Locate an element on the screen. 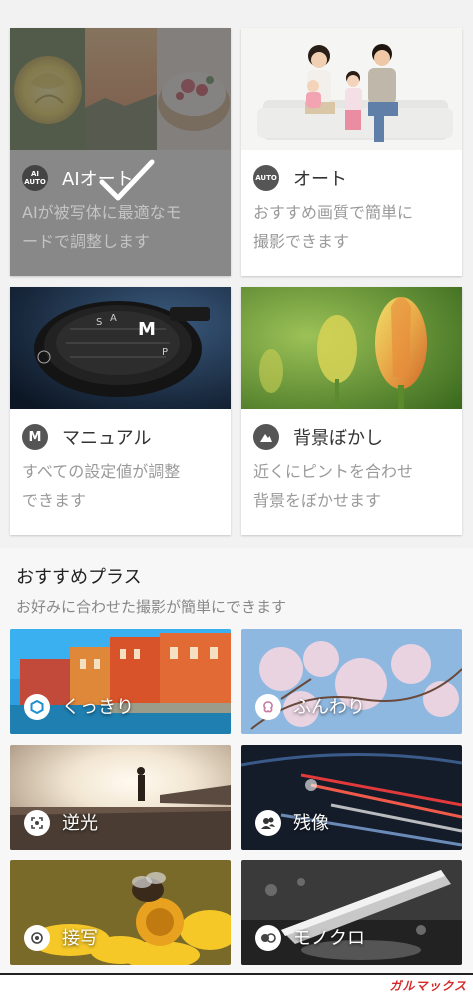 The width and height of the screenshot is (473, 1000). plus-item-afterimage: 残像 is located at coordinates (351, 797).